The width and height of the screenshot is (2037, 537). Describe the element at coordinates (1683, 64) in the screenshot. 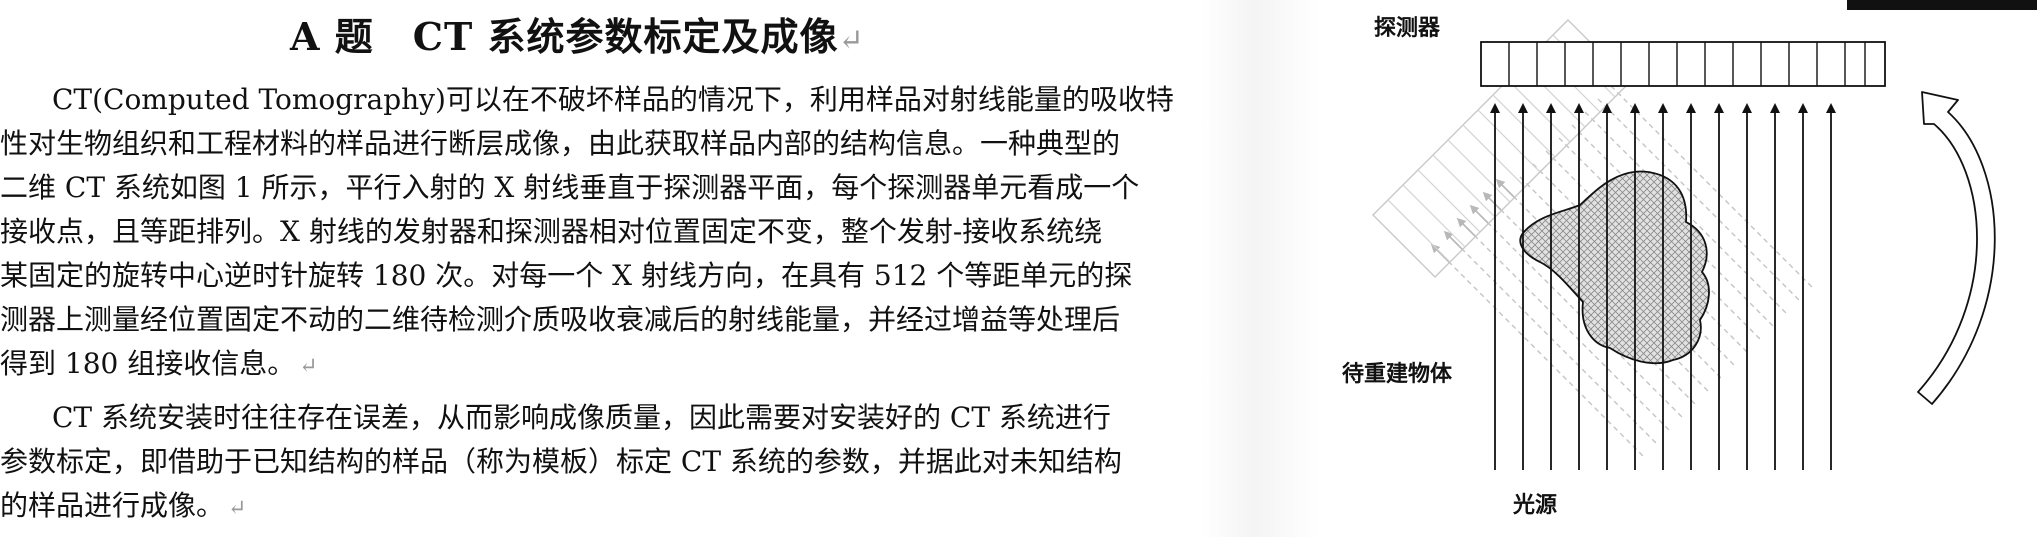

I see `detector-array` at that location.